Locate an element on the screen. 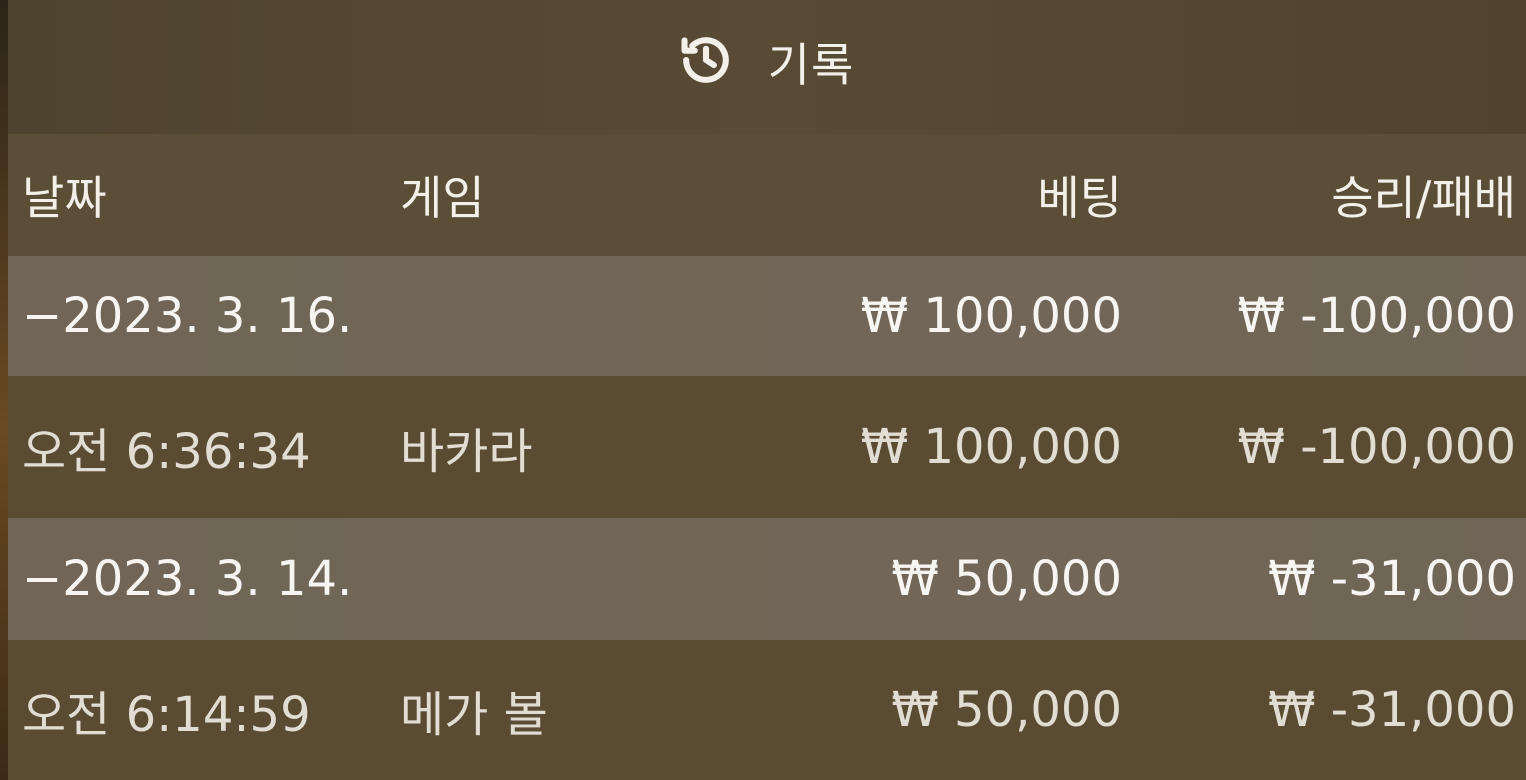 The height and width of the screenshot is (780, 1526). history-icon is located at coordinates (706, 62).